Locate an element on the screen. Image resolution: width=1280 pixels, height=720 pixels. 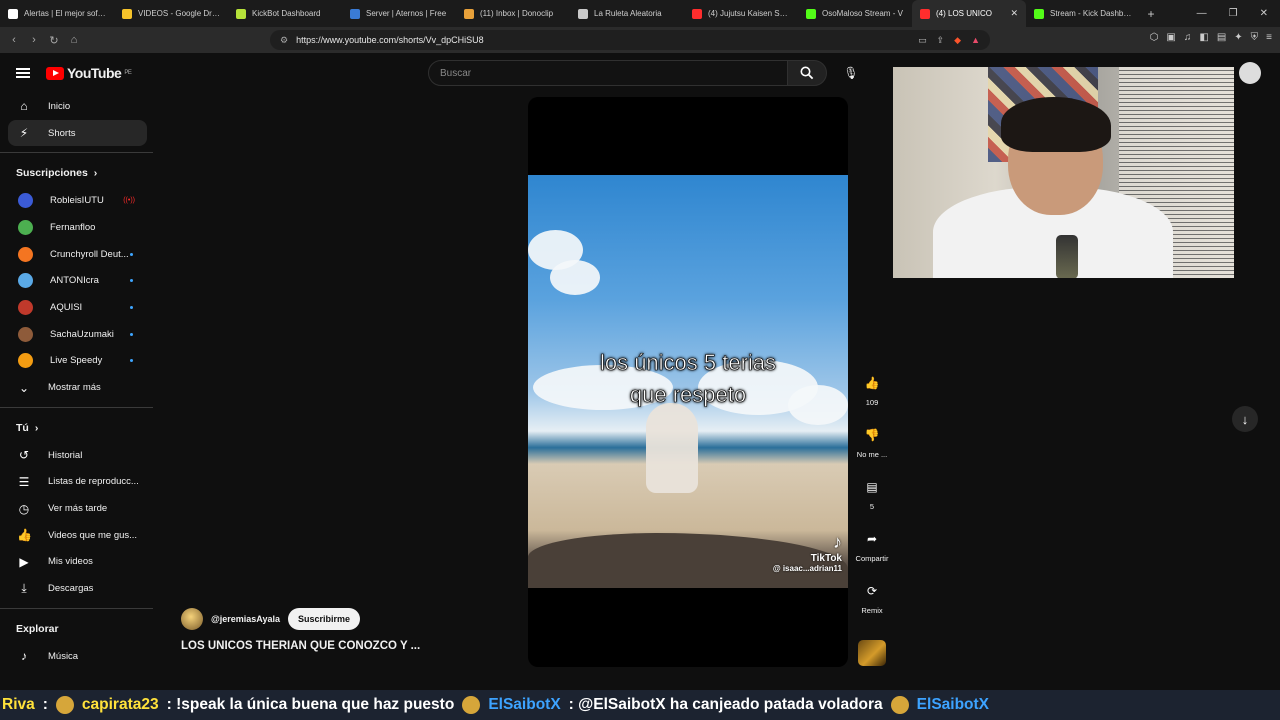
hamburger-menu-icon is located at coordinates (23, 73).